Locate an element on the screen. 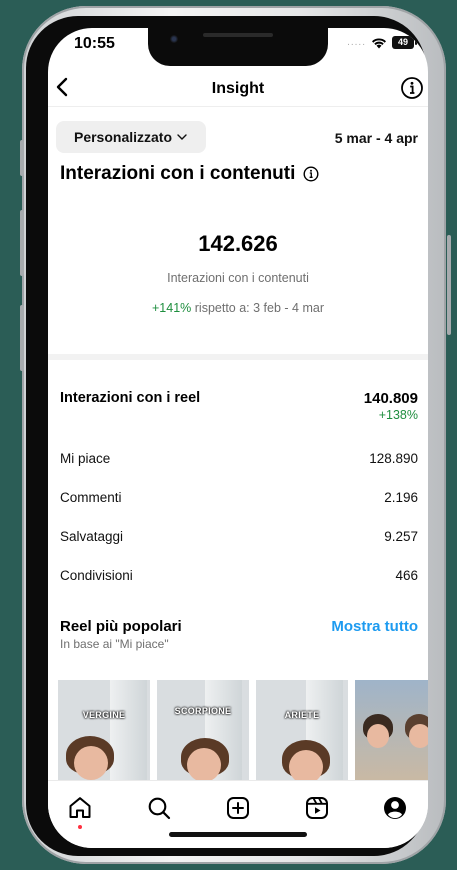 This screenshot has width=457, height=870. comparison-period: rispetto a: 3 feb - 4 mar is located at coordinates (257, 308).